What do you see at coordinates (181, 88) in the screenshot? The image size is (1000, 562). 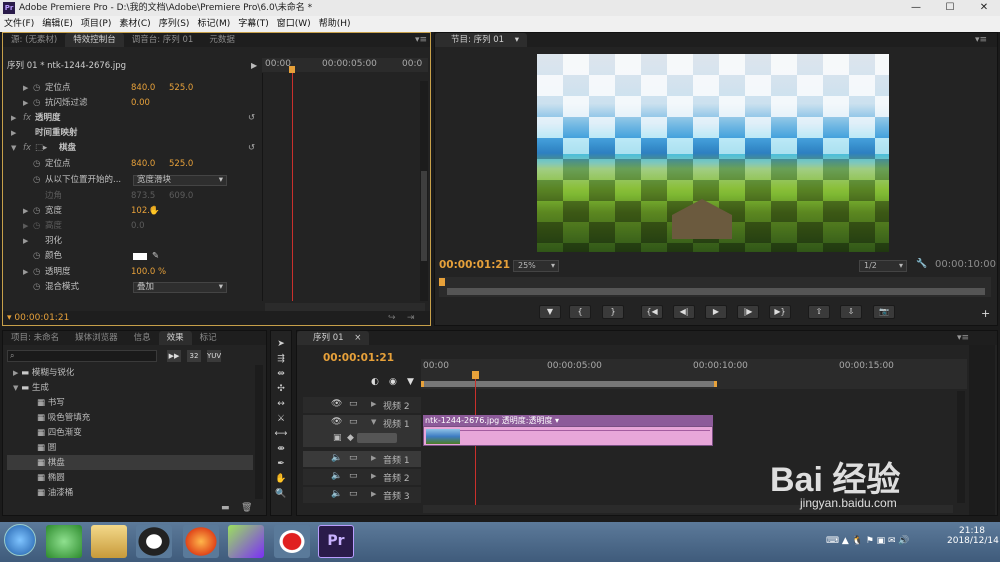 I see `anchor-y-value: 525.0` at bounding box center [181, 88].